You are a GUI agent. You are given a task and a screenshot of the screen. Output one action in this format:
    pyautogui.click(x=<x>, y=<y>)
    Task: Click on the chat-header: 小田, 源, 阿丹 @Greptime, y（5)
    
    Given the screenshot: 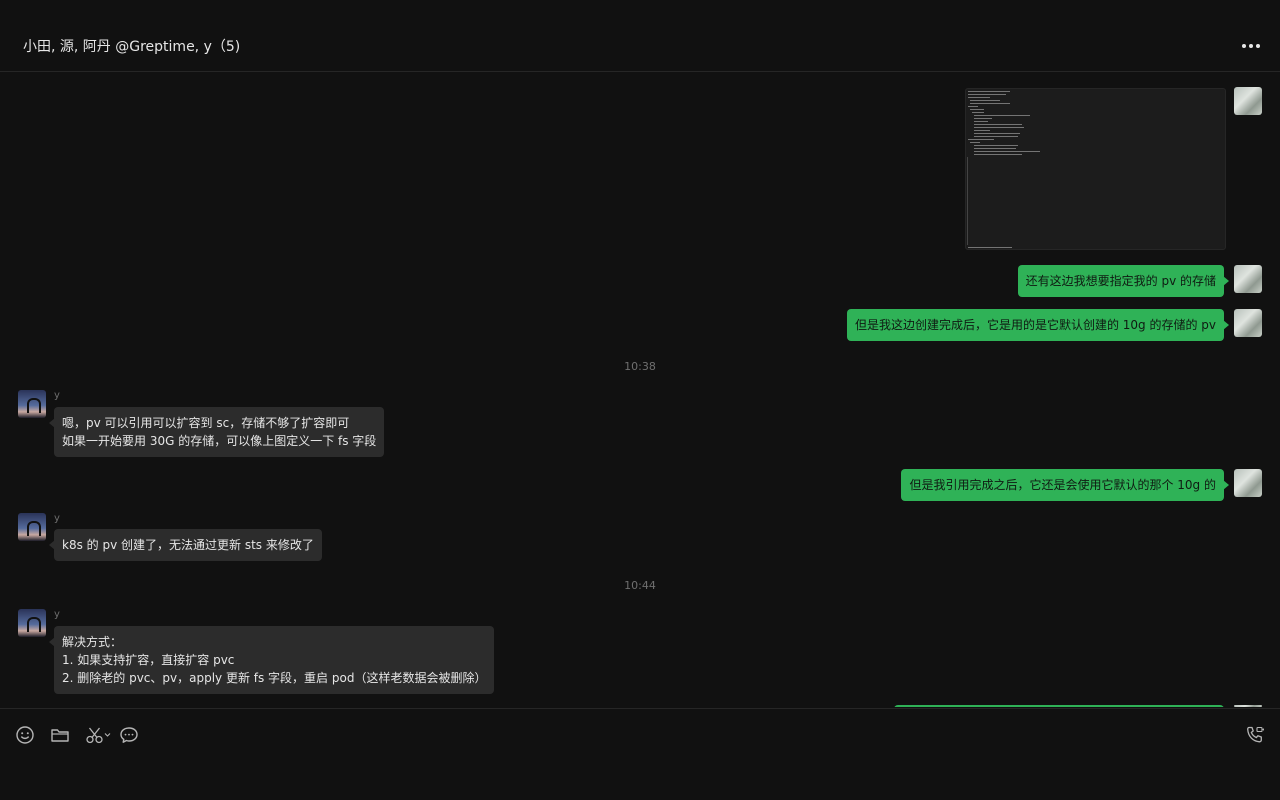 What is the action you would take?
    pyautogui.click(x=640, y=36)
    